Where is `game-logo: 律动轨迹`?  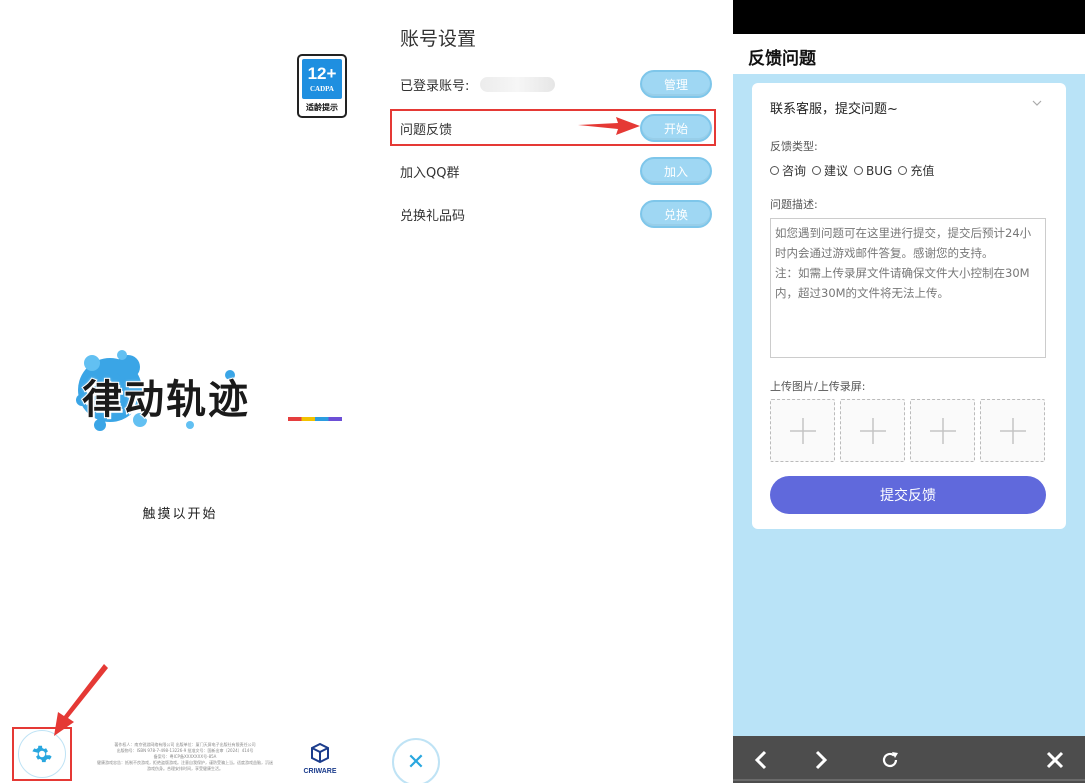
game-logo: 律动轨迹 is located at coordinates (206, 395).